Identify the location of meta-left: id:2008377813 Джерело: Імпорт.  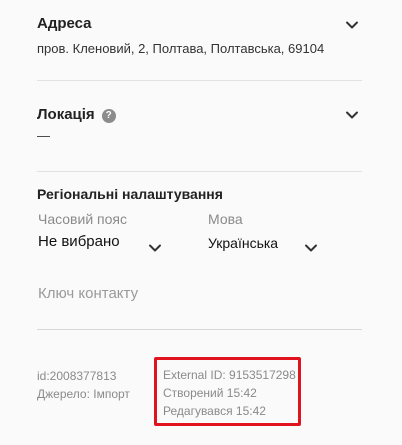
(83, 385).